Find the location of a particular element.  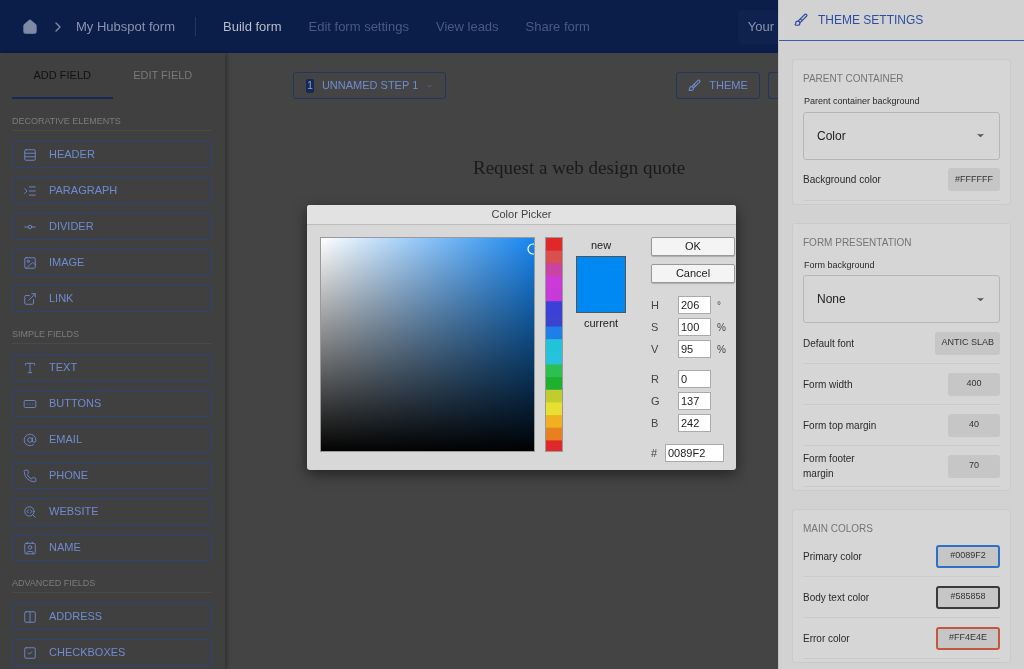

field-button: ADDRESS is located at coordinates (112, 616).